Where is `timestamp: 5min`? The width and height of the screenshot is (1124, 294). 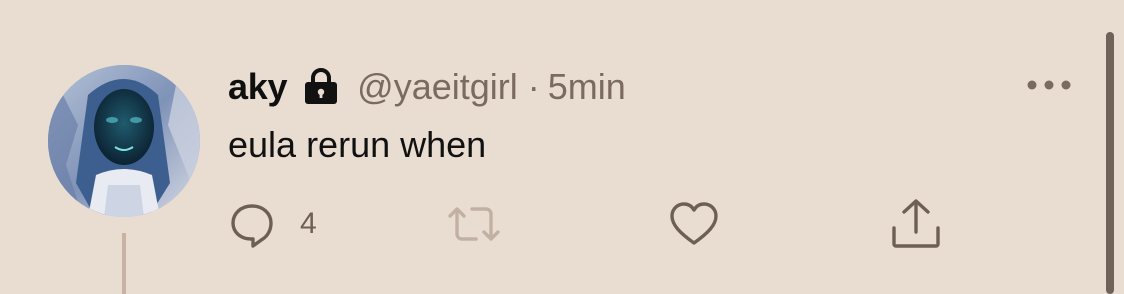
timestamp: 5min is located at coordinates (587, 87).